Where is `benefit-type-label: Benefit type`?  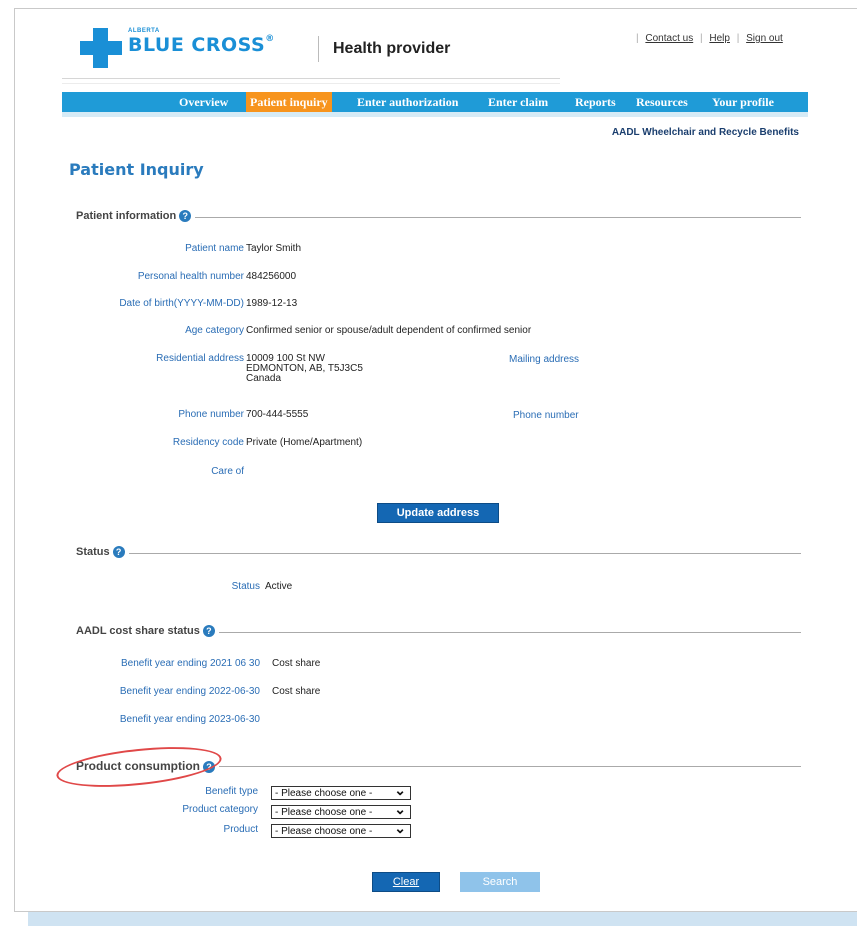 benefit-type-label: Benefit type is located at coordinates (231, 791).